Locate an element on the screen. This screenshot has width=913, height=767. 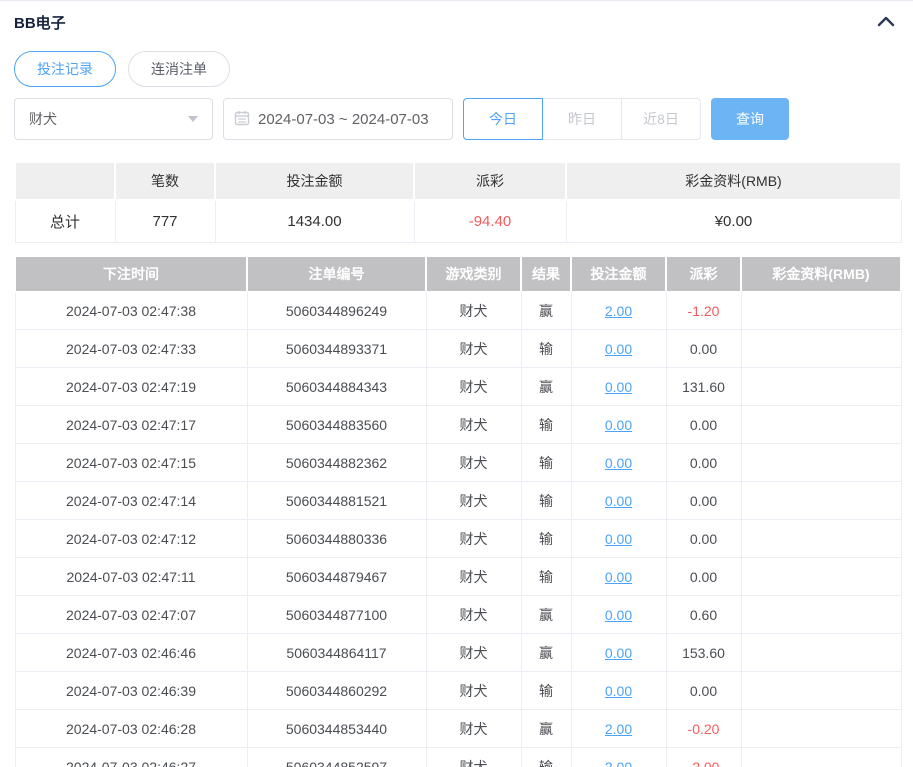
tab-cancelled-orders: 连消注单 is located at coordinates (179, 69).